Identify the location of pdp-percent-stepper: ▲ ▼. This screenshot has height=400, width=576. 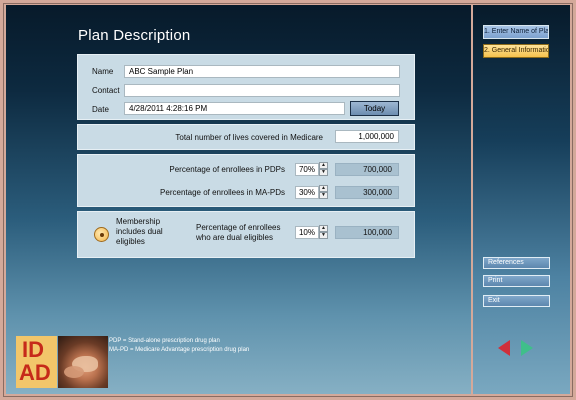
(323, 169).